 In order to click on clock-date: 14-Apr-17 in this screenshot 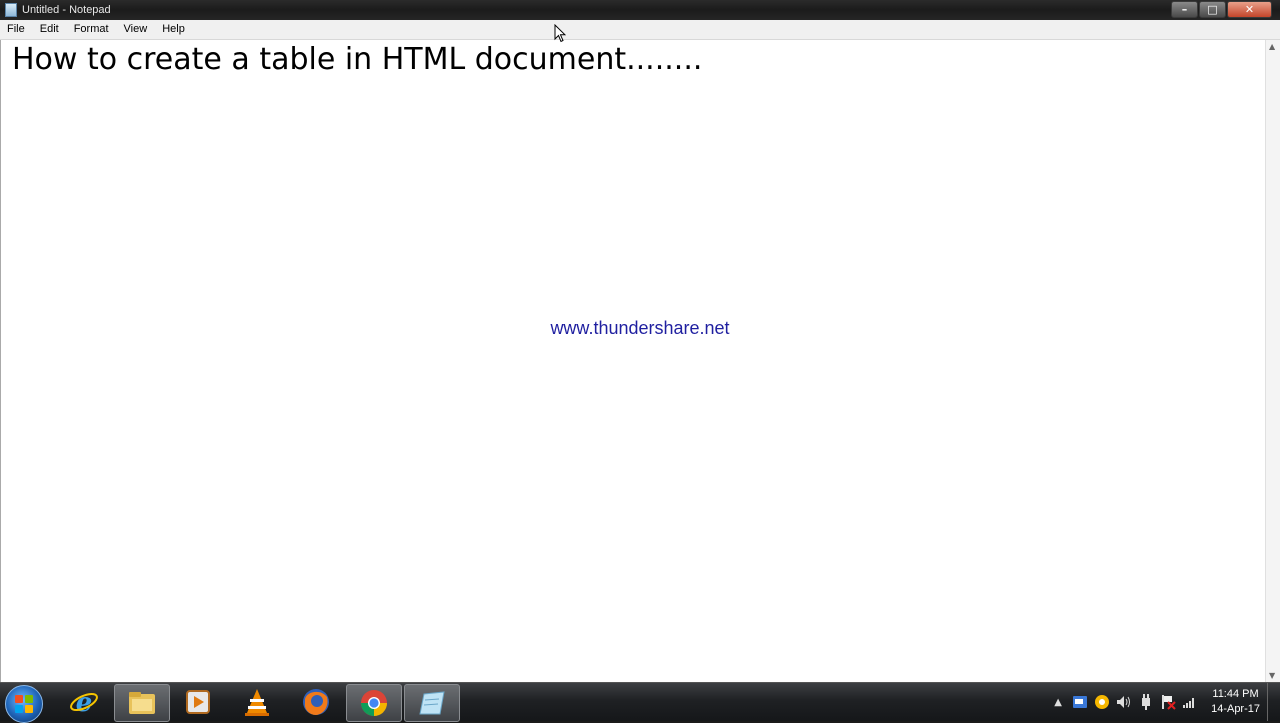, I will do `click(1235, 709)`.